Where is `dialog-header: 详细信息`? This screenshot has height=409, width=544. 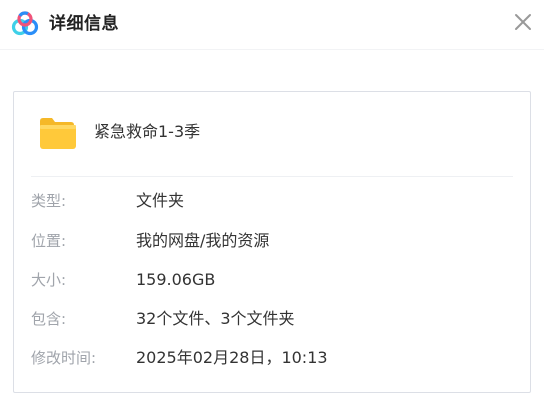 dialog-header: 详细信息 is located at coordinates (272, 25).